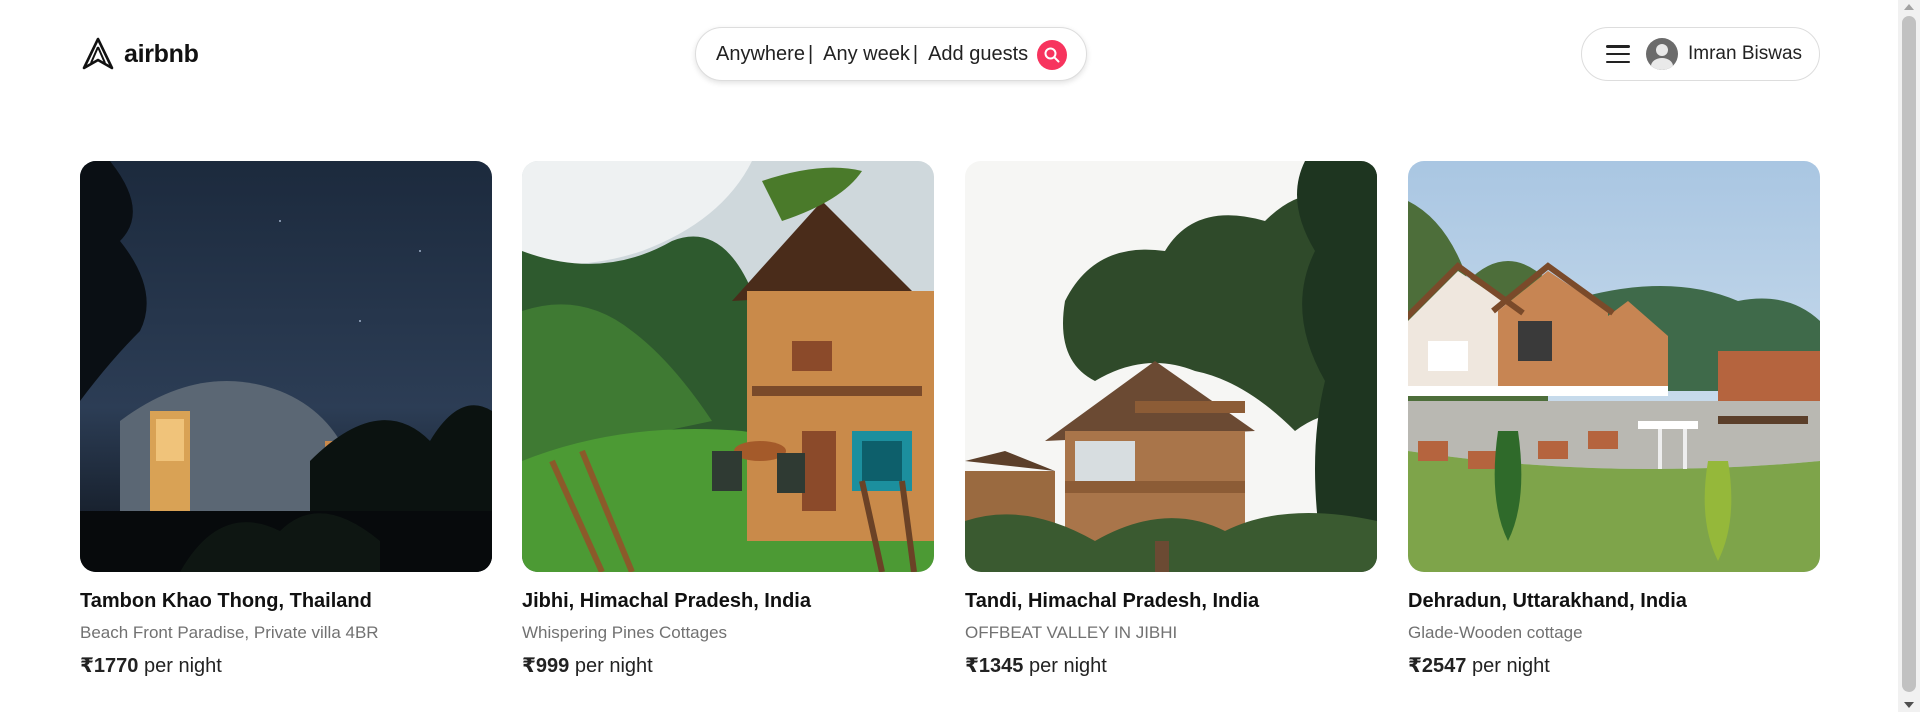 The width and height of the screenshot is (1920, 712). What do you see at coordinates (1071, 632) in the screenshot?
I see `listing-description: OFFBEAT VALLEY IN JIBHI` at bounding box center [1071, 632].